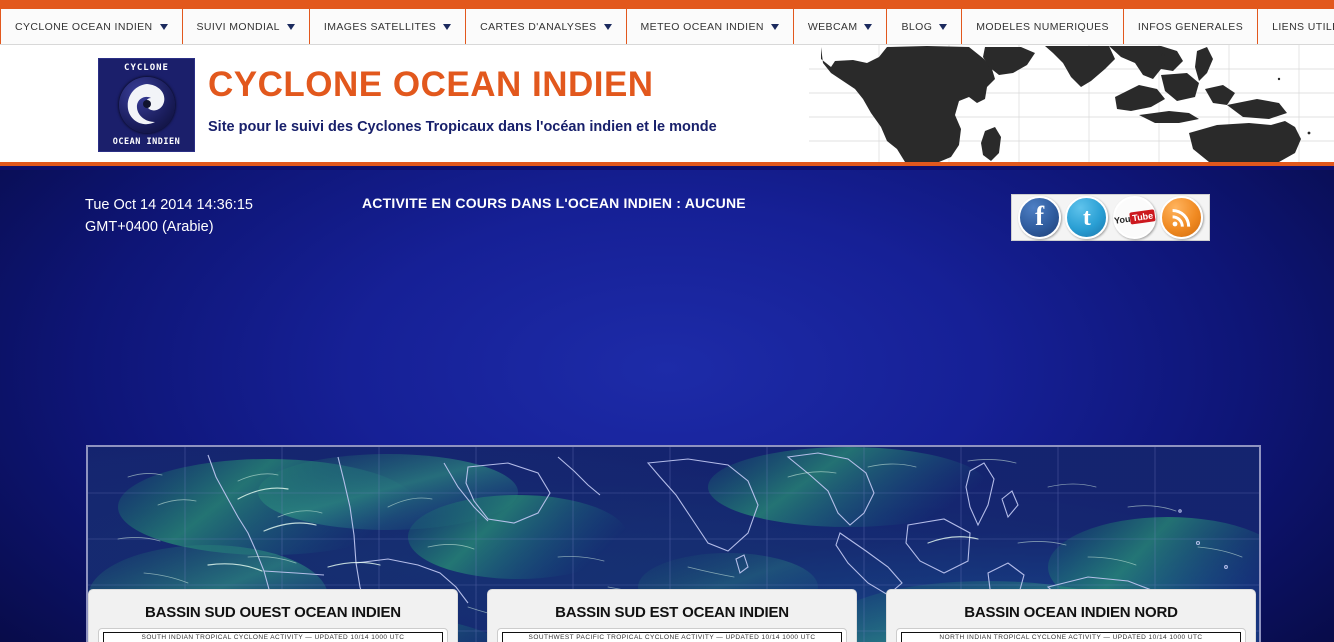 This screenshot has height=642, width=1334. Describe the element at coordinates (273, 612) in the screenshot. I see `basin-panel-title: BASSIN SUD OUEST OCEAN INDIEN` at that location.